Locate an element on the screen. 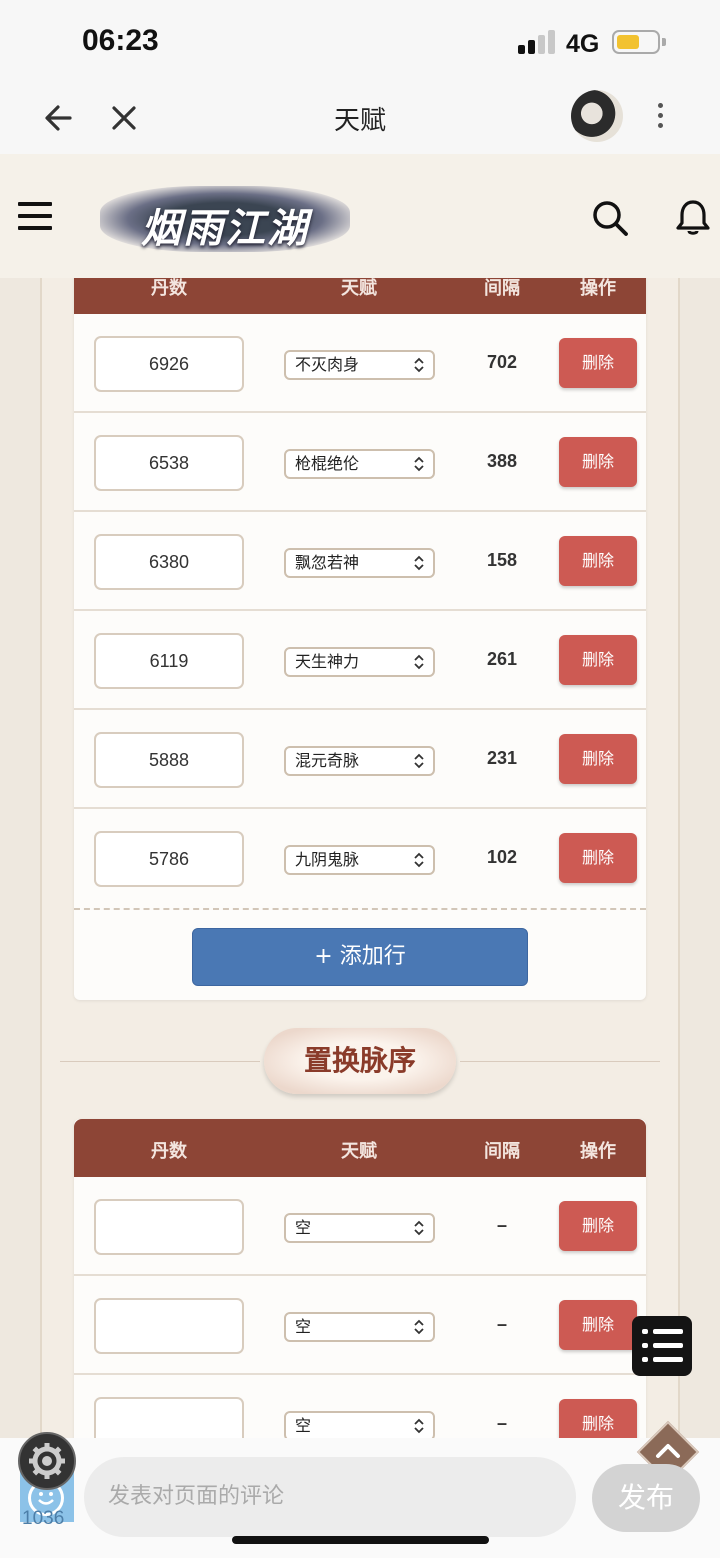 This screenshot has height=1558, width=720. table-row: 6119 天生神力 261 删除 is located at coordinates (360, 660).